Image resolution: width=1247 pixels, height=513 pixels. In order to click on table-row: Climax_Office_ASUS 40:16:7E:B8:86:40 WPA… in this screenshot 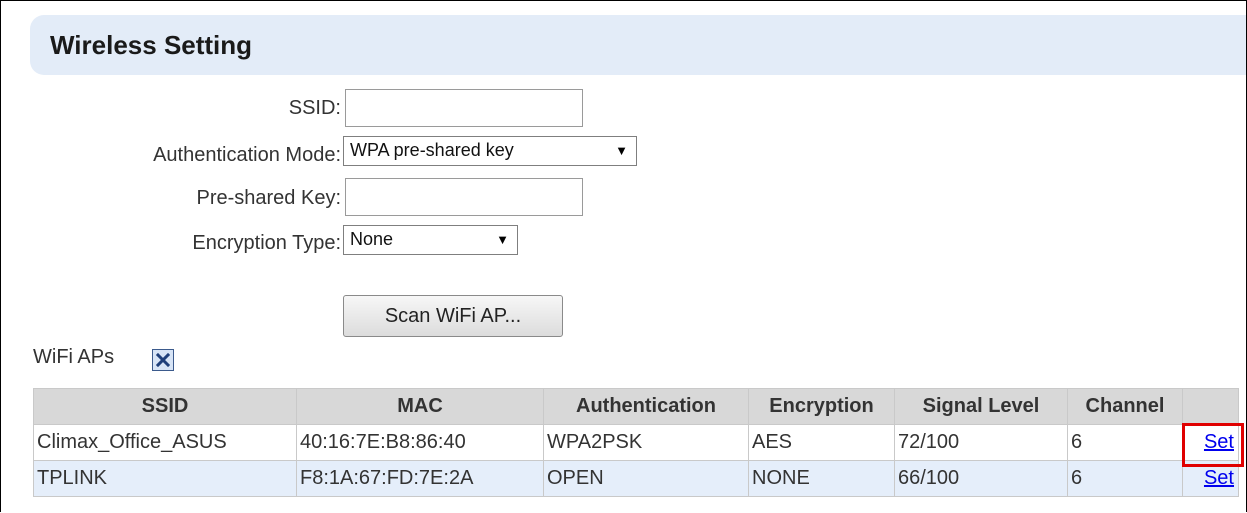, I will do `click(636, 442)`.